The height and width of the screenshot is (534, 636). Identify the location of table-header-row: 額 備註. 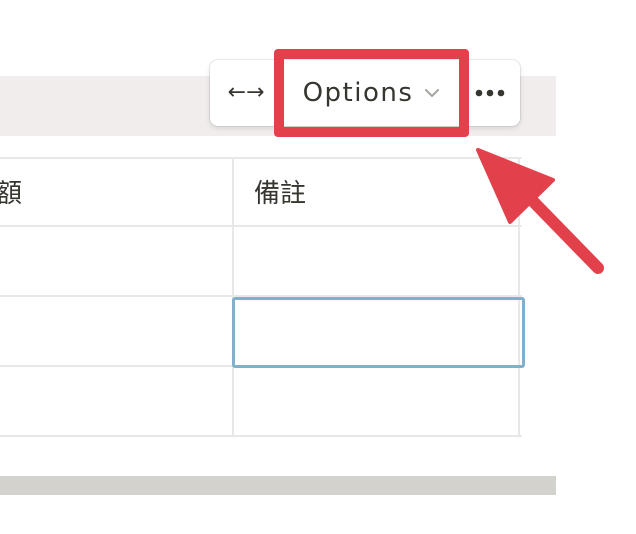
(261, 192).